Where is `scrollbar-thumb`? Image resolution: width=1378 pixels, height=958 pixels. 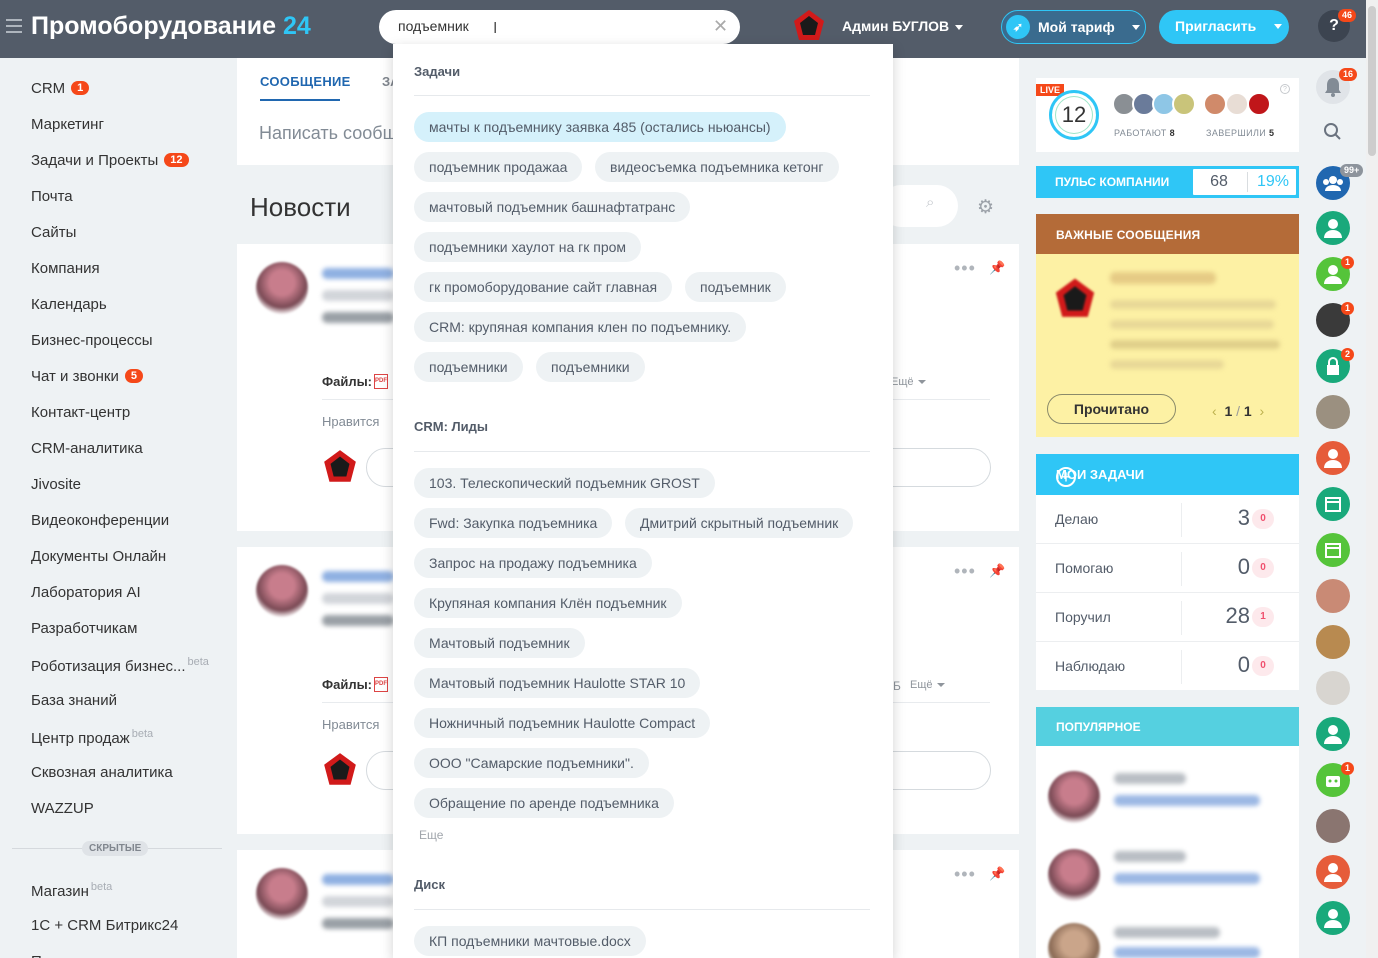 scrollbar-thumb is located at coordinates (1372, 81).